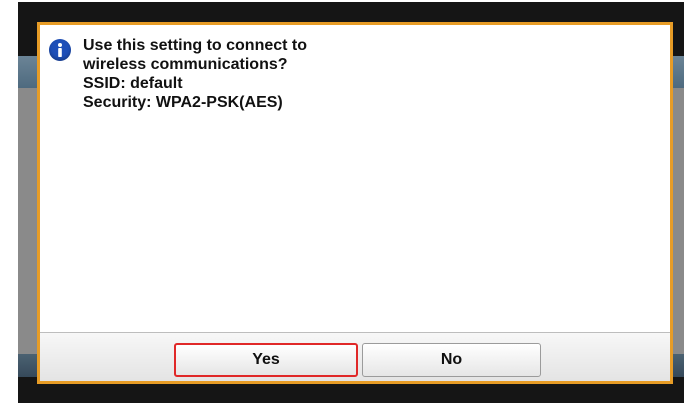 The height and width of the screenshot is (403, 684). I want to click on no-button: No, so click(451, 360).